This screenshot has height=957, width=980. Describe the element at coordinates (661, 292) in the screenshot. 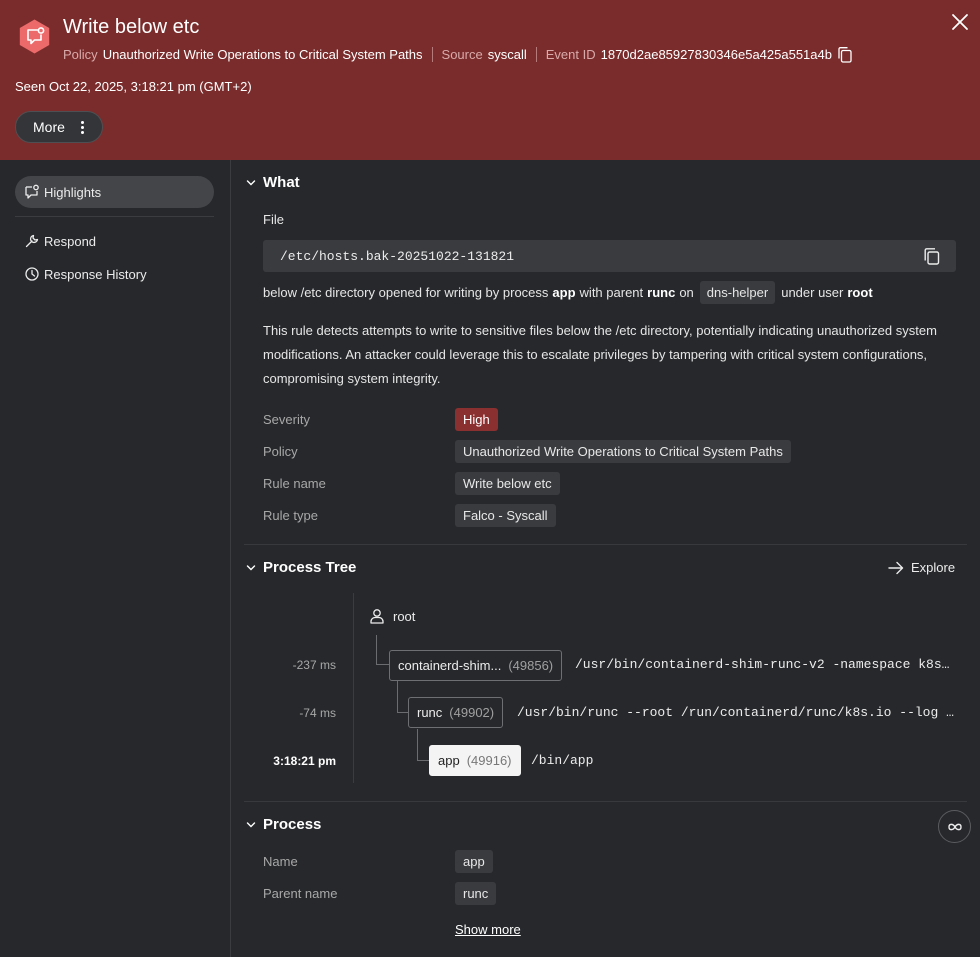

I see `summary-parent: runc` at that location.